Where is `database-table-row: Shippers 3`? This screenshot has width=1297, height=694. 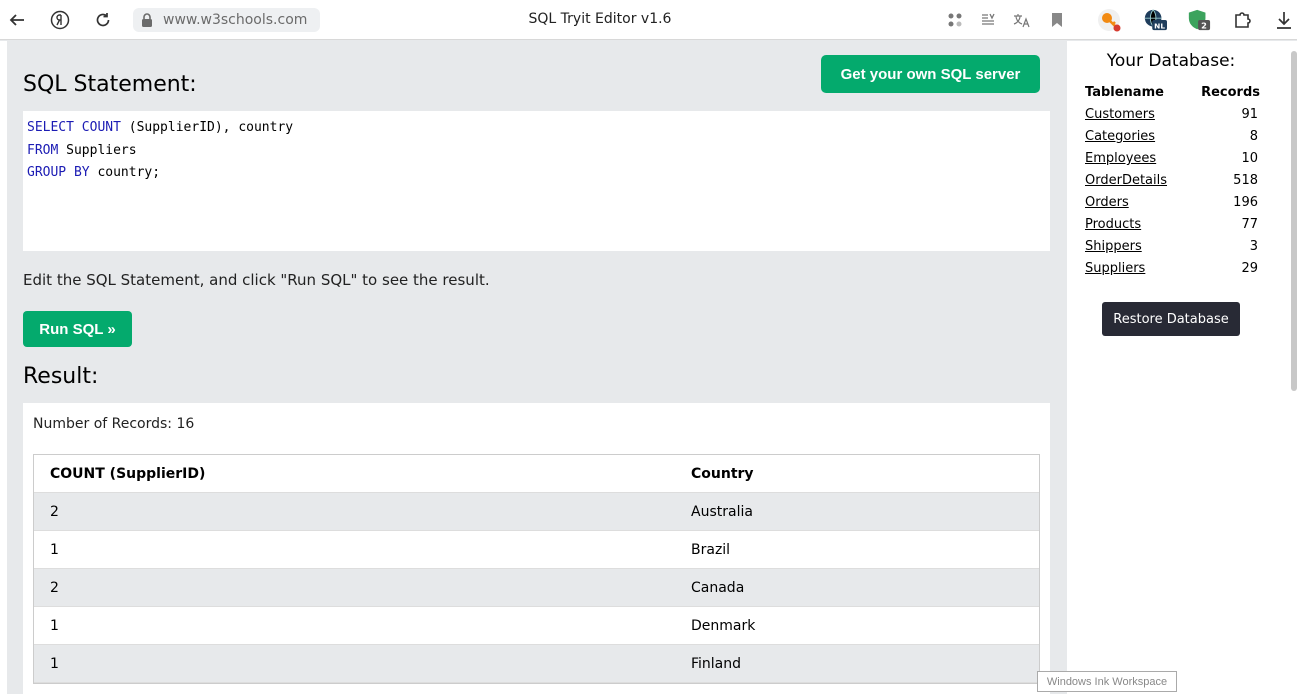 database-table-row: Shippers 3 is located at coordinates (1171, 250).